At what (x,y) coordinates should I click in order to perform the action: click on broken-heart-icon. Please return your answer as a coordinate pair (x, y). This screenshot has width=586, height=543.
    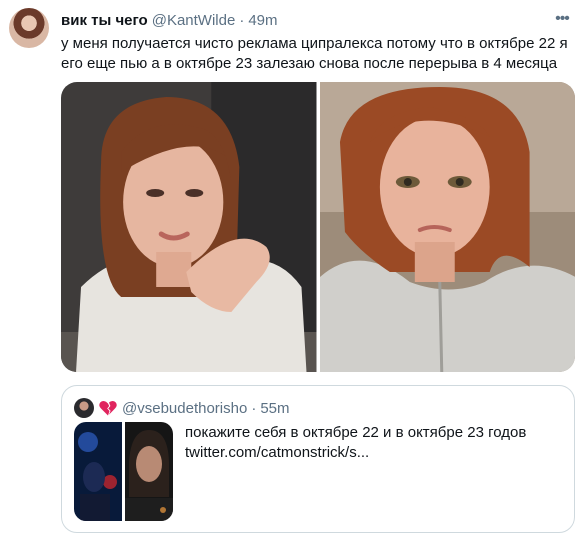
    Looking at the image, I should click on (108, 408).